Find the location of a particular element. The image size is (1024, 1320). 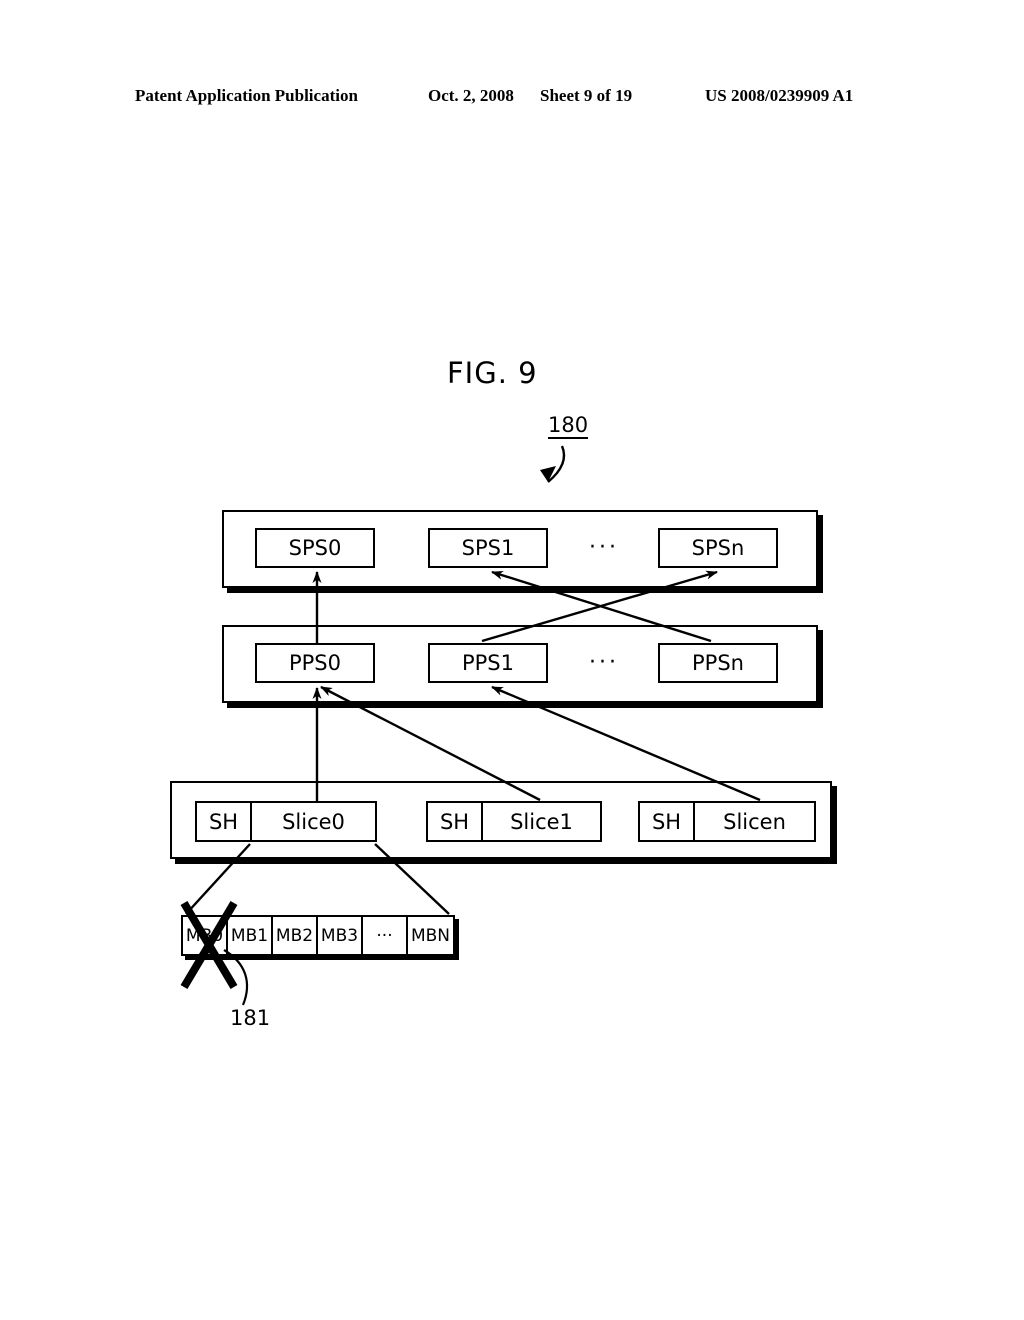

macroblock-cell-n: MBN is located at coordinates (430, 935).